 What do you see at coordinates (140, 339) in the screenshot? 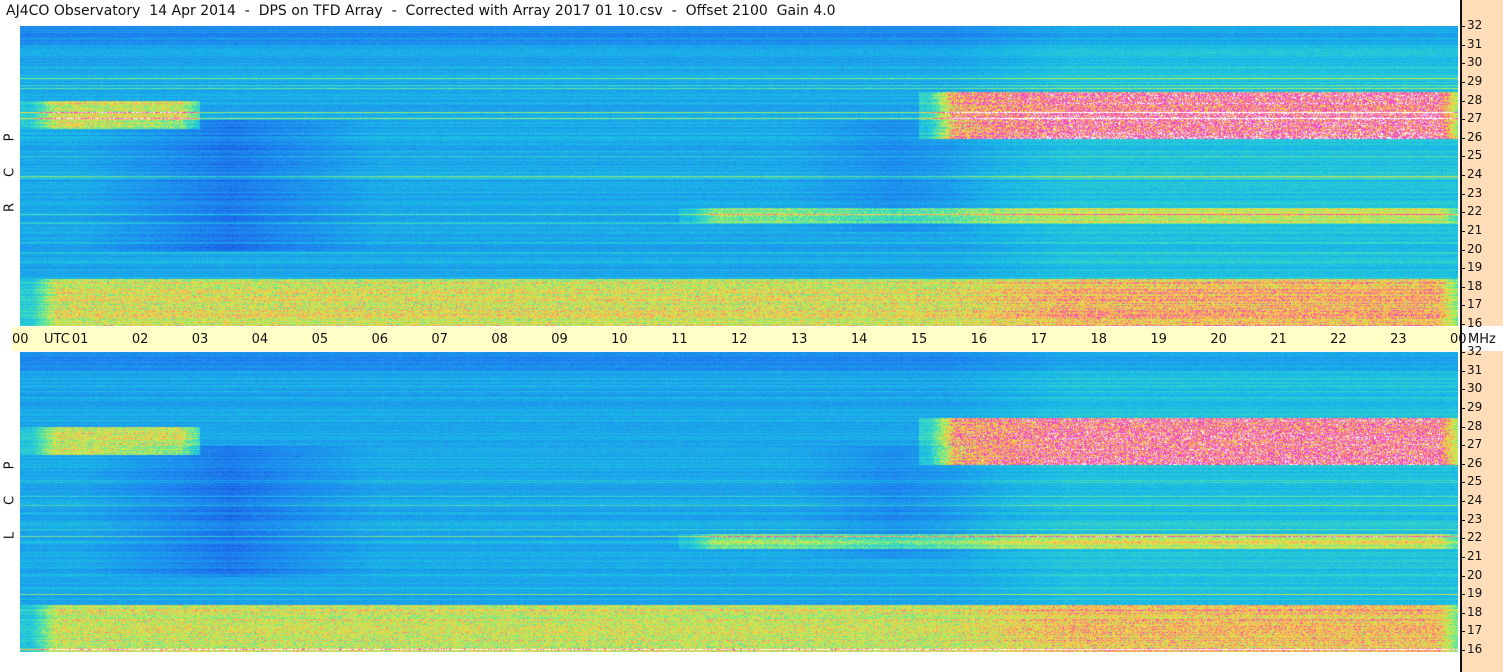
I see `time-tick-label: 02` at bounding box center [140, 339].